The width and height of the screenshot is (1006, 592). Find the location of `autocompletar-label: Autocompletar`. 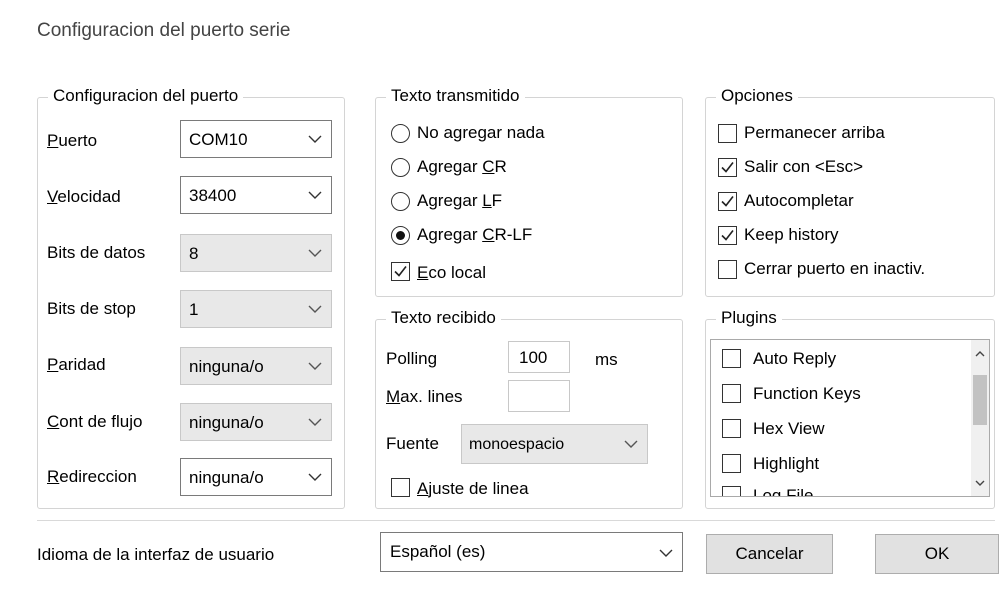

autocompletar-label: Autocompletar is located at coordinates (799, 200).